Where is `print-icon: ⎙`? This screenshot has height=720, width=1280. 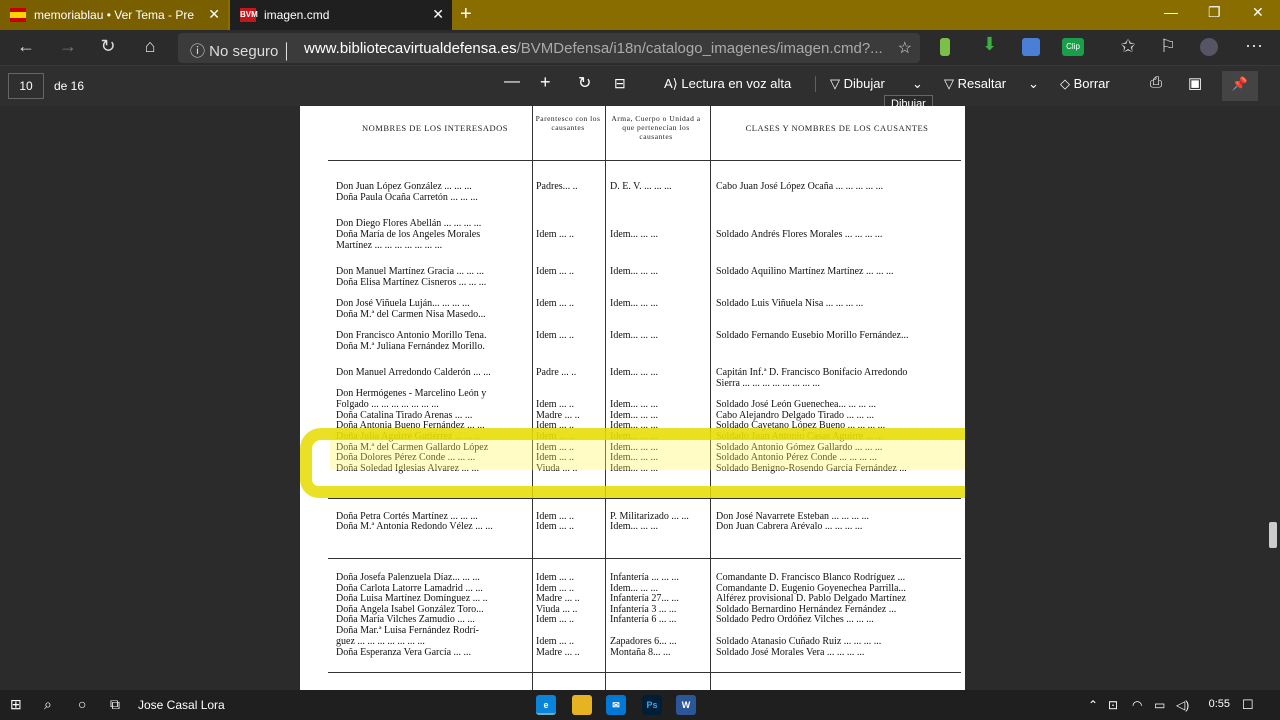
print-icon: ⎙ is located at coordinates (1156, 82).